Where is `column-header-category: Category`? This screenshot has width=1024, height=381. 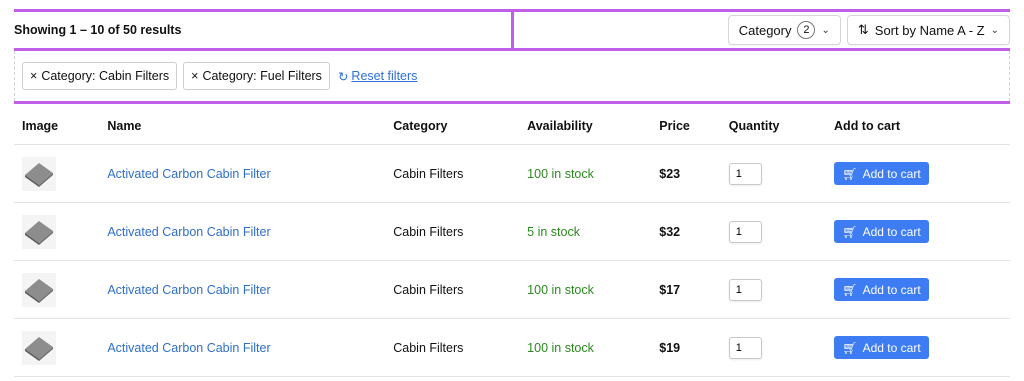 column-header-category: Category is located at coordinates (460, 126).